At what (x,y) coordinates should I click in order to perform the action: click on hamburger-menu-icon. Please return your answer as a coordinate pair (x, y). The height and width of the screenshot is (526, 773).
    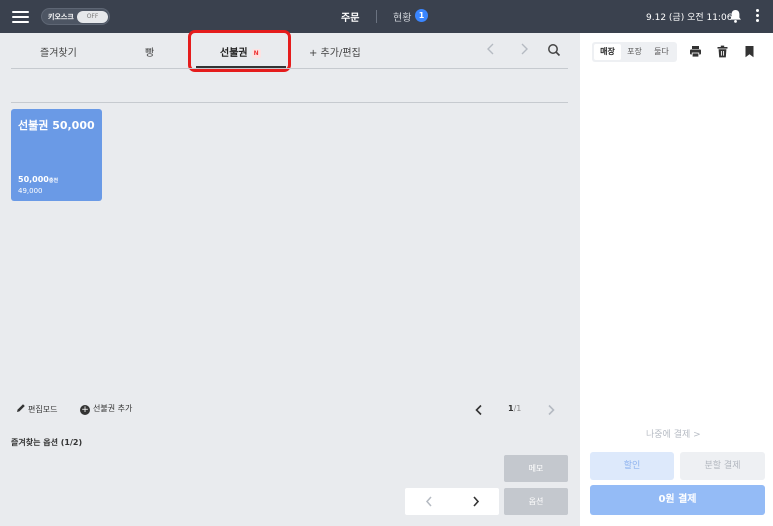
    Looking at the image, I should click on (20, 17).